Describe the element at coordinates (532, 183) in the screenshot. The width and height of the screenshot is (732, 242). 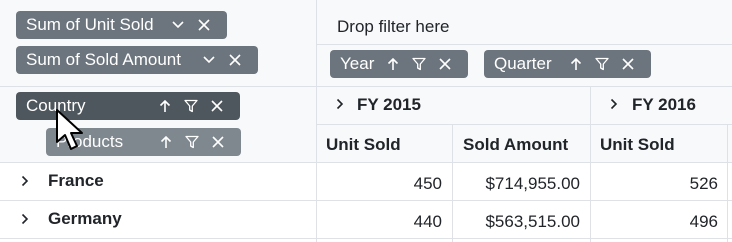
I see `table-cell: $714,955.00` at that location.